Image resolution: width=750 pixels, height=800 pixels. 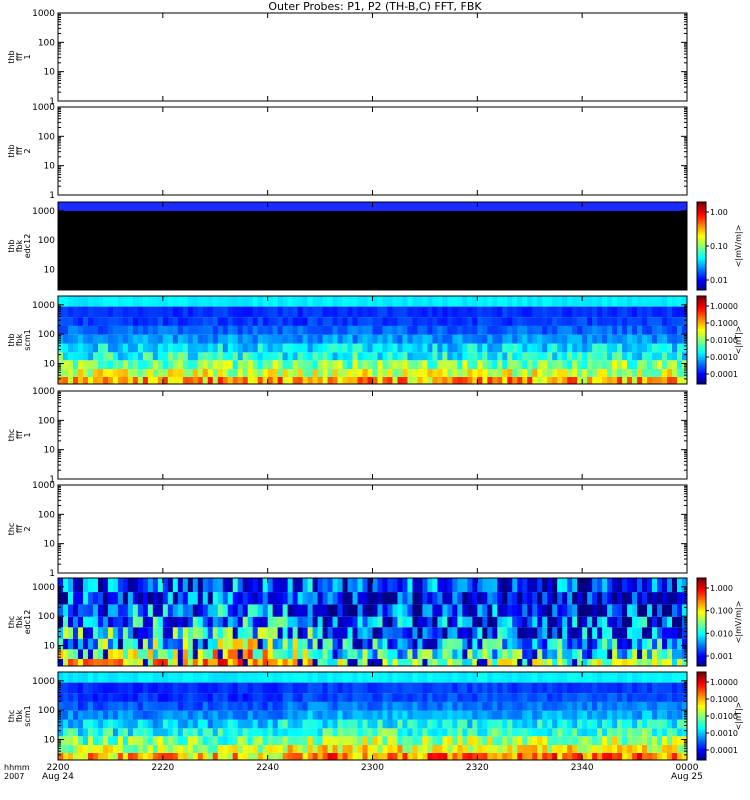 What do you see at coordinates (477, 768) in the screenshot?
I see `x-tick-label: 2320` at bounding box center [477, 768].